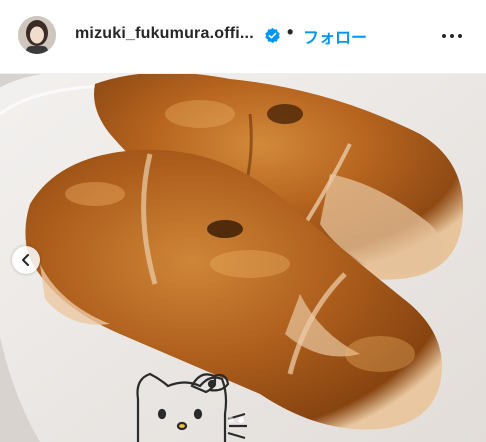  I want to click on chevron-left-icon, so click(25, 260).